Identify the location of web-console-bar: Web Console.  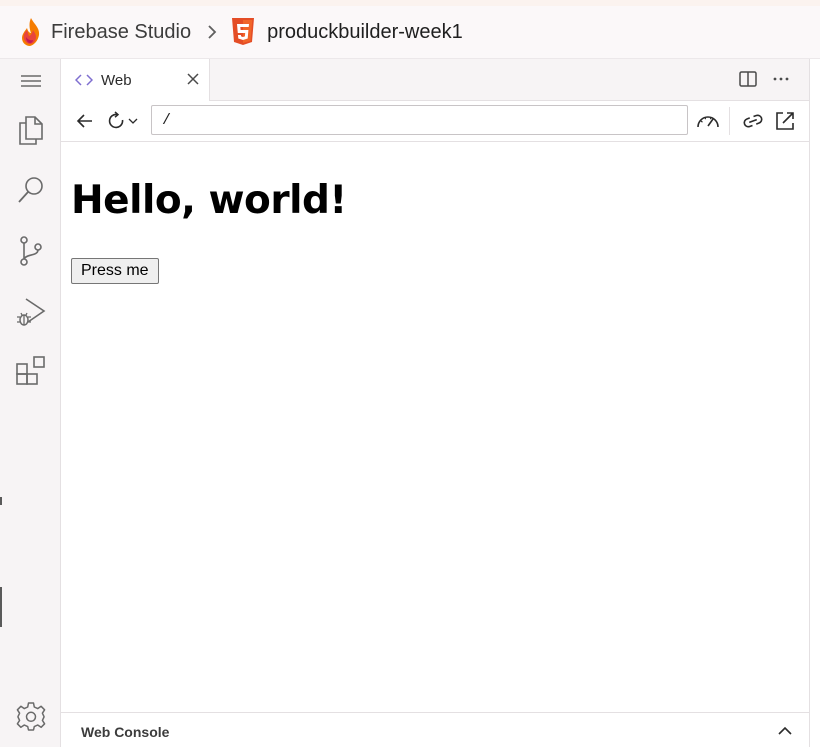
(435, 730).